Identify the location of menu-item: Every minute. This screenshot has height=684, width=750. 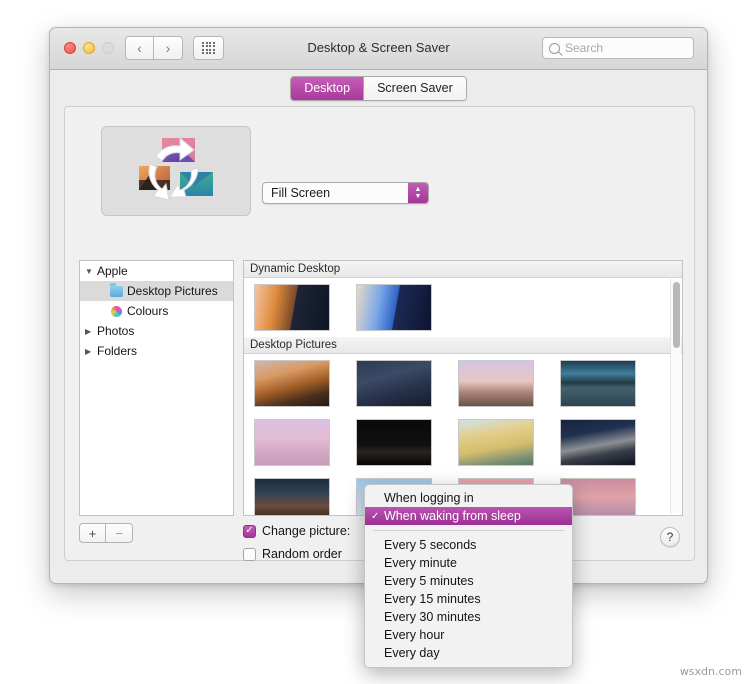
(468, 563).